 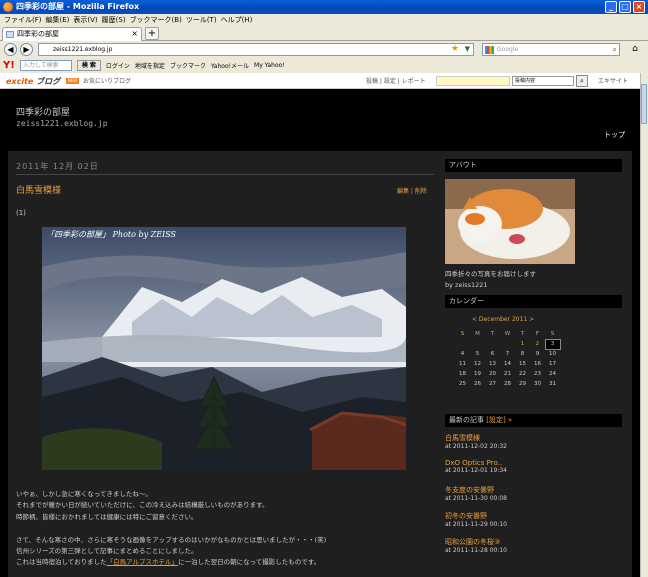 I want to click on url-bar: zeiss1221.exblog.jp ★ ▼, so click(x=256, y=49).